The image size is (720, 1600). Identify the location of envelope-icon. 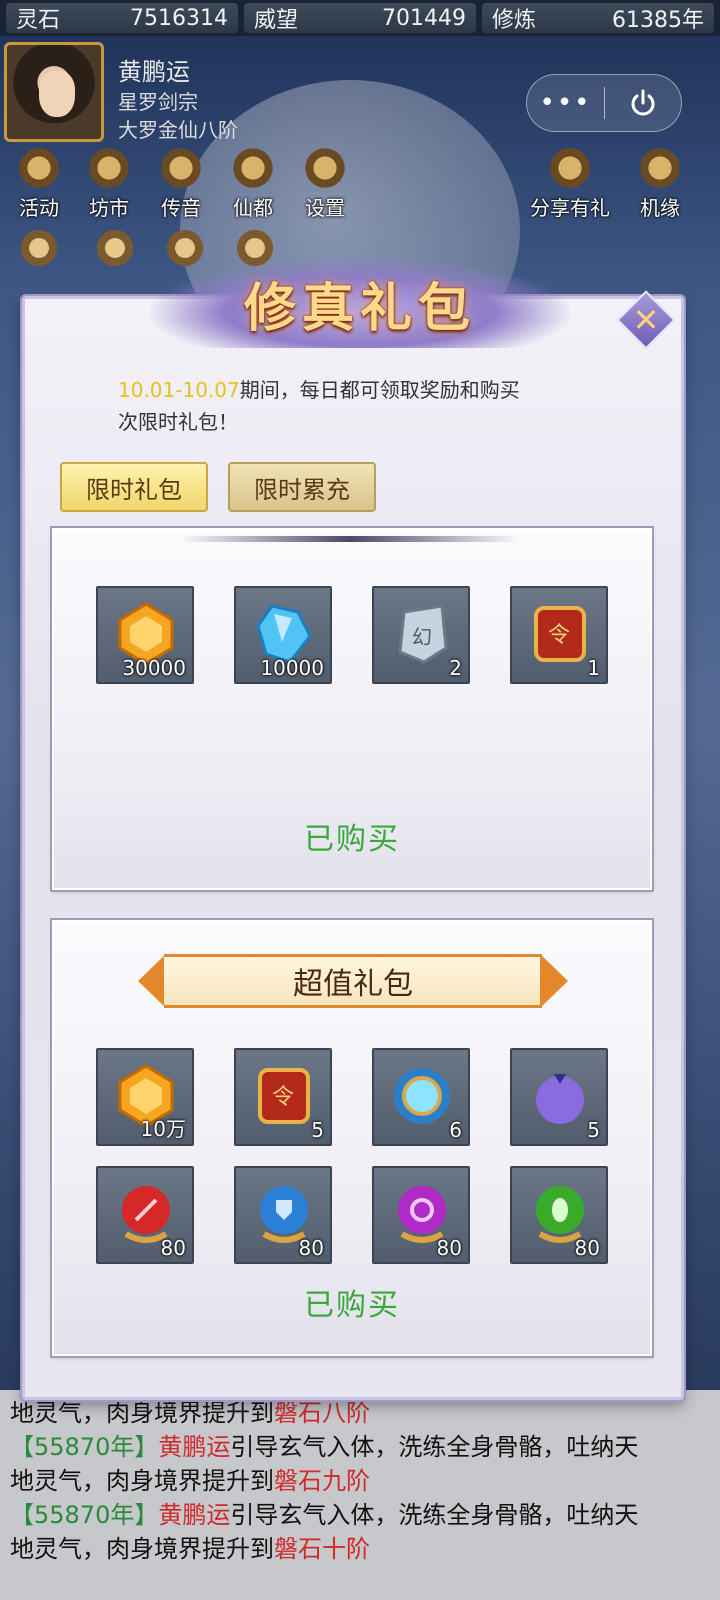
(181, 168).